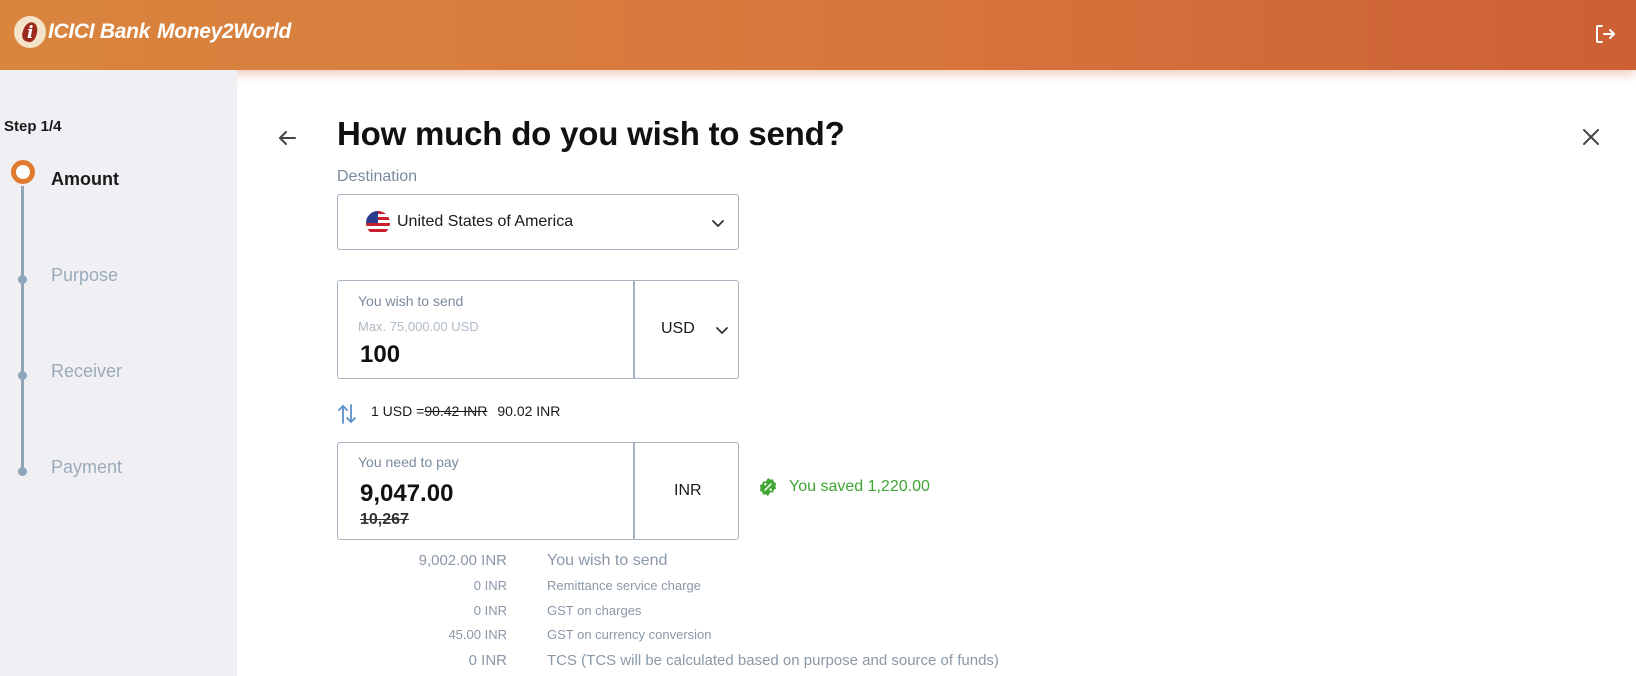 This screenshot has width=1636, height=676. I want to click on back-arrow-icon, so click(287, 138).